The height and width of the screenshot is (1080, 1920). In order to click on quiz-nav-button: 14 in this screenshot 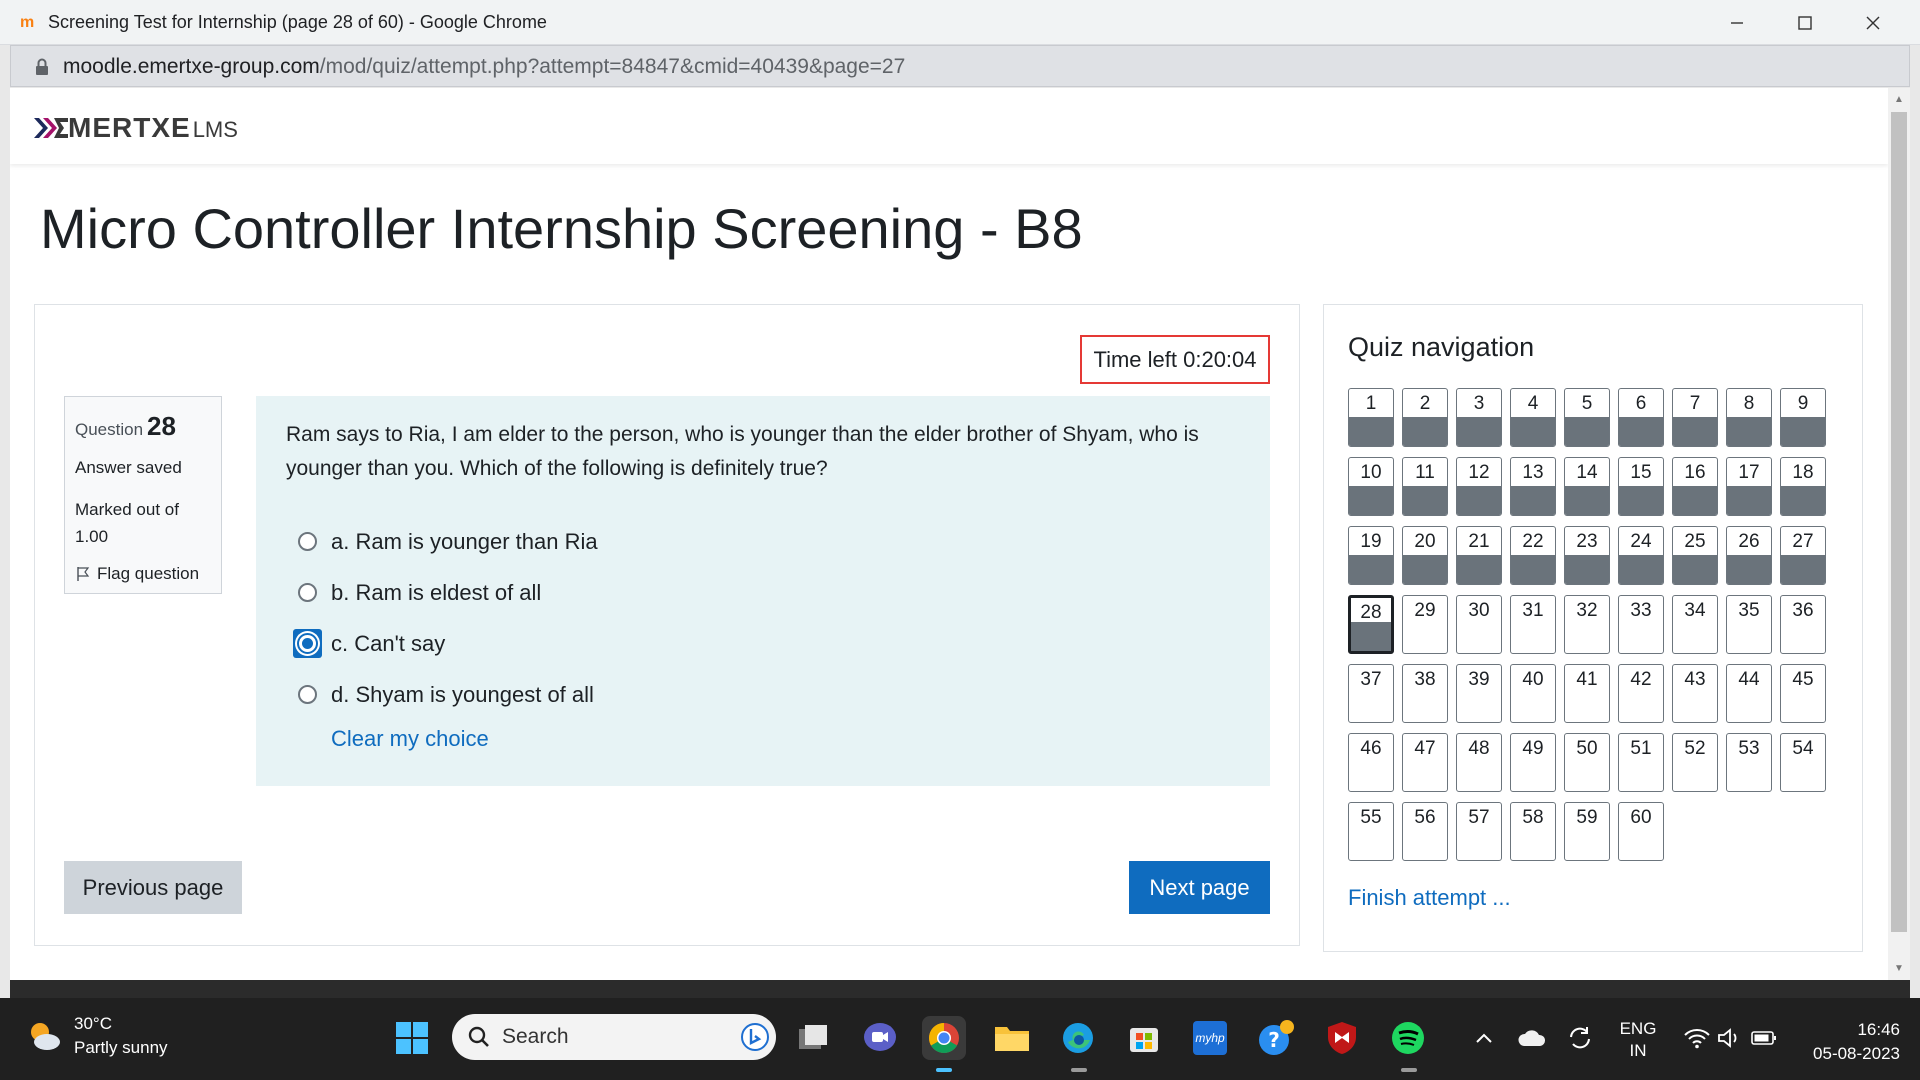, I will do `click(1587, 486)`.